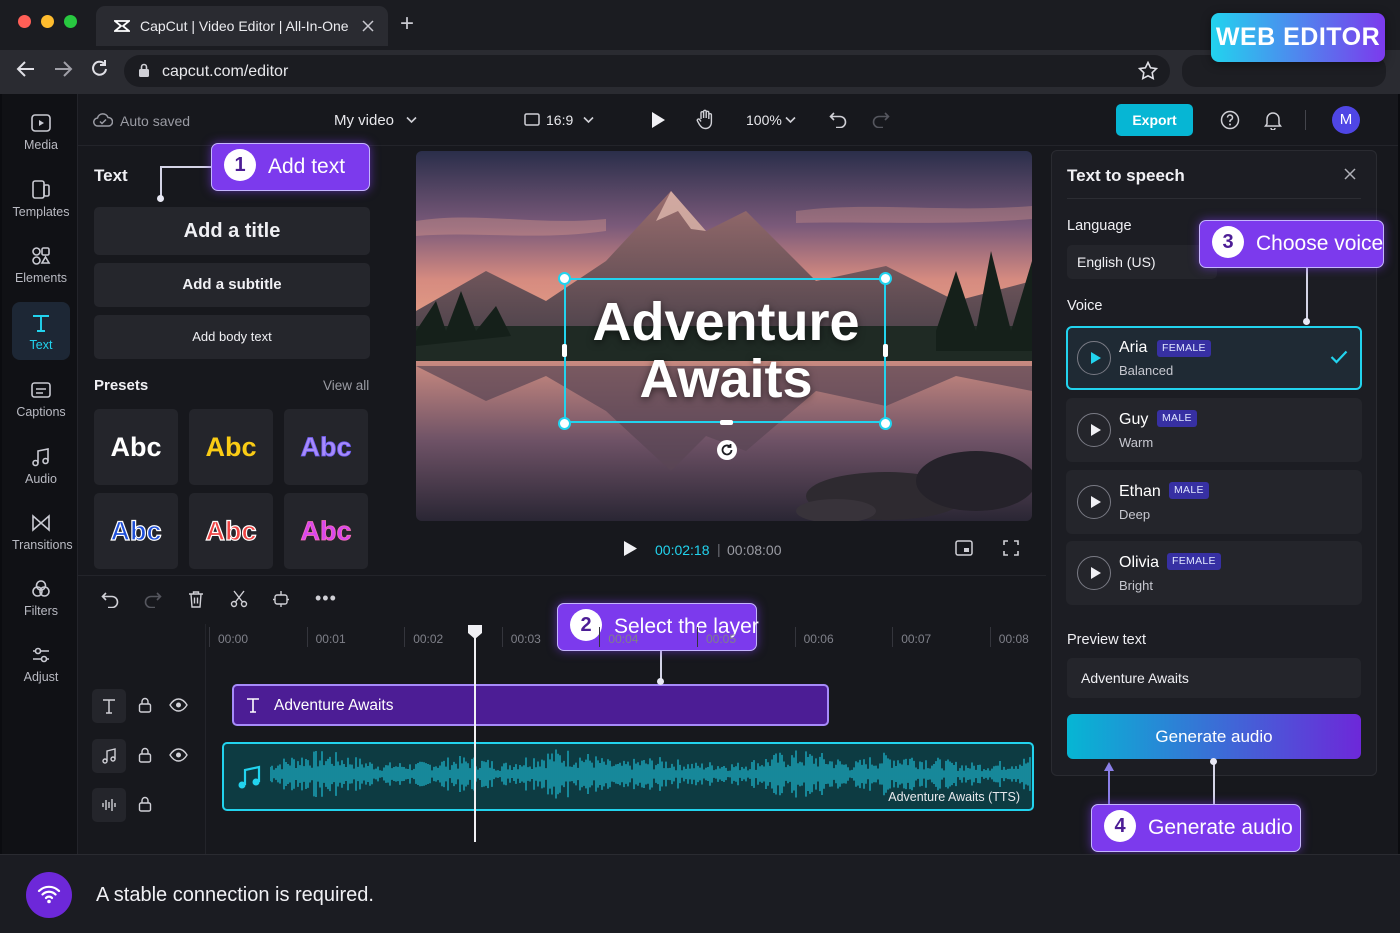  I want to click on voice-option-olivia: Olivia FEMALE Bright, so click(1214, 573).